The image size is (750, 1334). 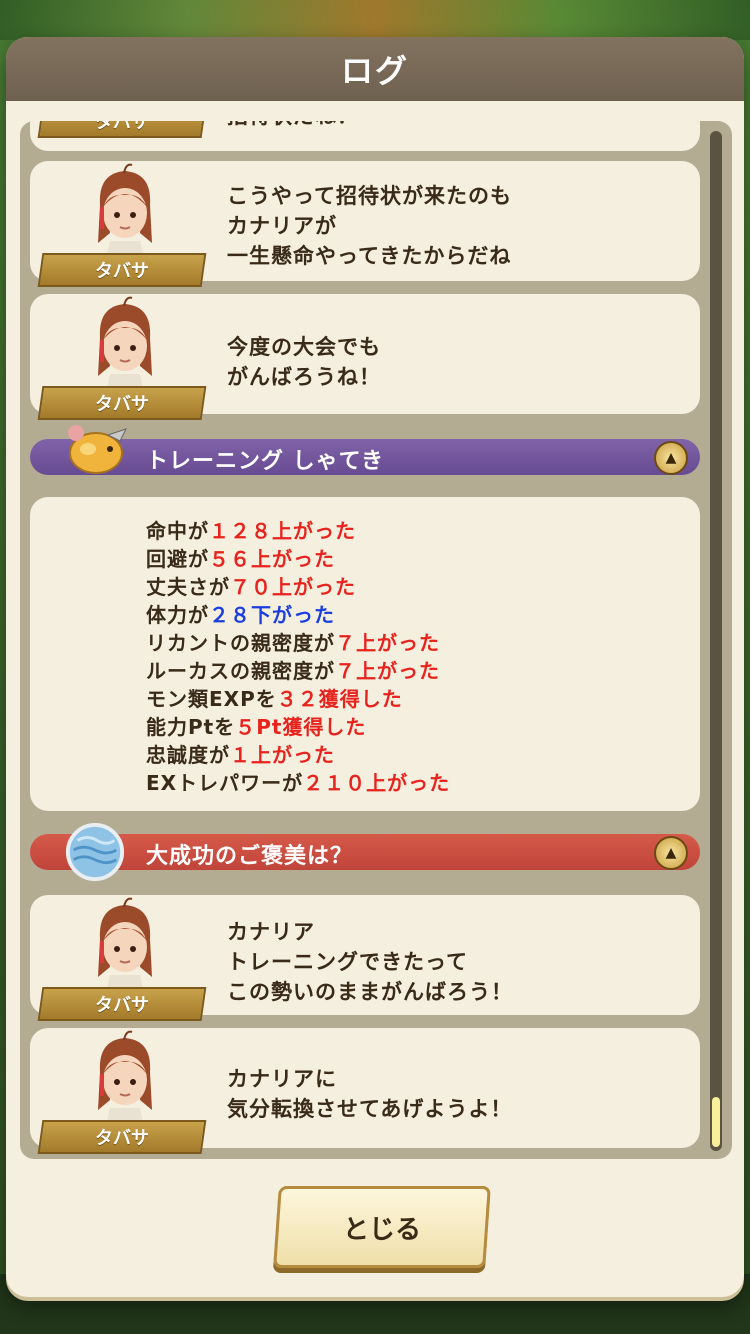 I want to click on close-button: とじる, so click(x=382, y=1227).